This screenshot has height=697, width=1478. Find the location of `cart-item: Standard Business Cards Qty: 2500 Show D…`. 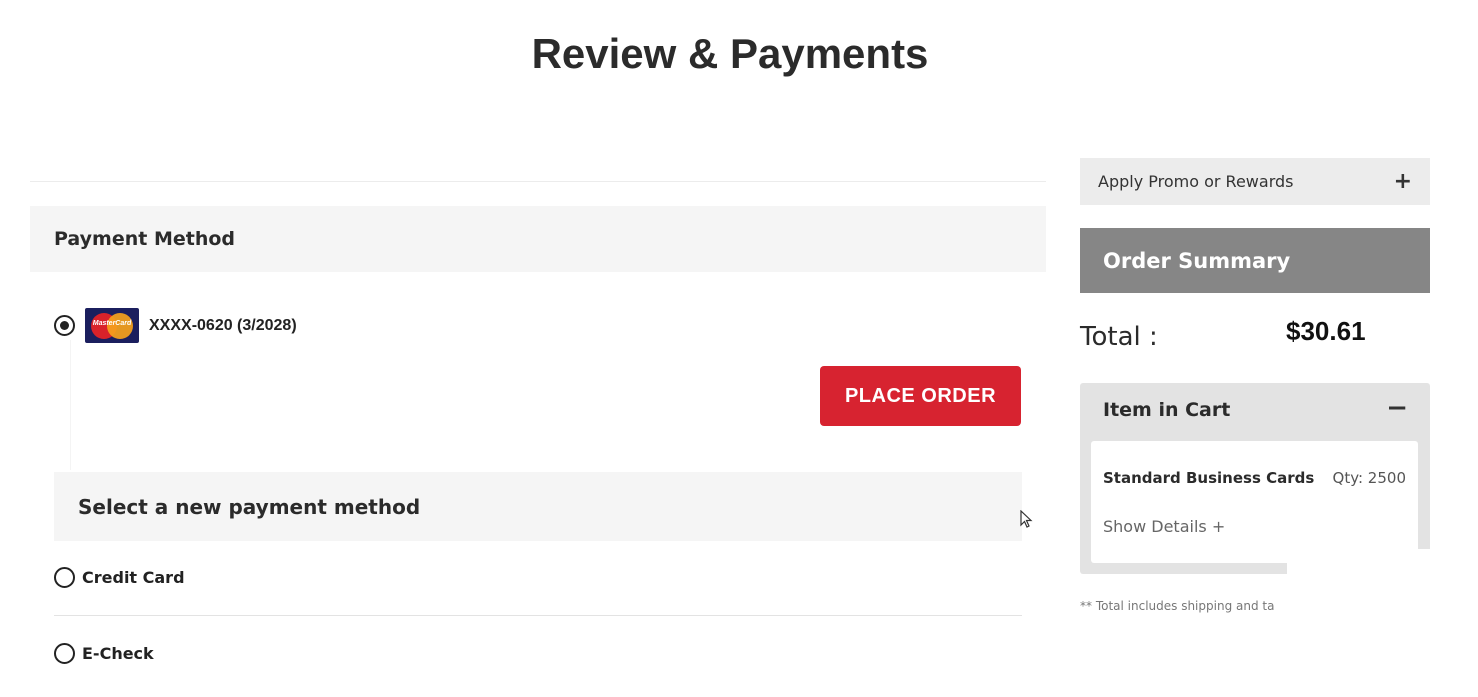

cart-item: Standard Business Cards Qty: 2500 Show D… is located at coordinates (1254, 502).